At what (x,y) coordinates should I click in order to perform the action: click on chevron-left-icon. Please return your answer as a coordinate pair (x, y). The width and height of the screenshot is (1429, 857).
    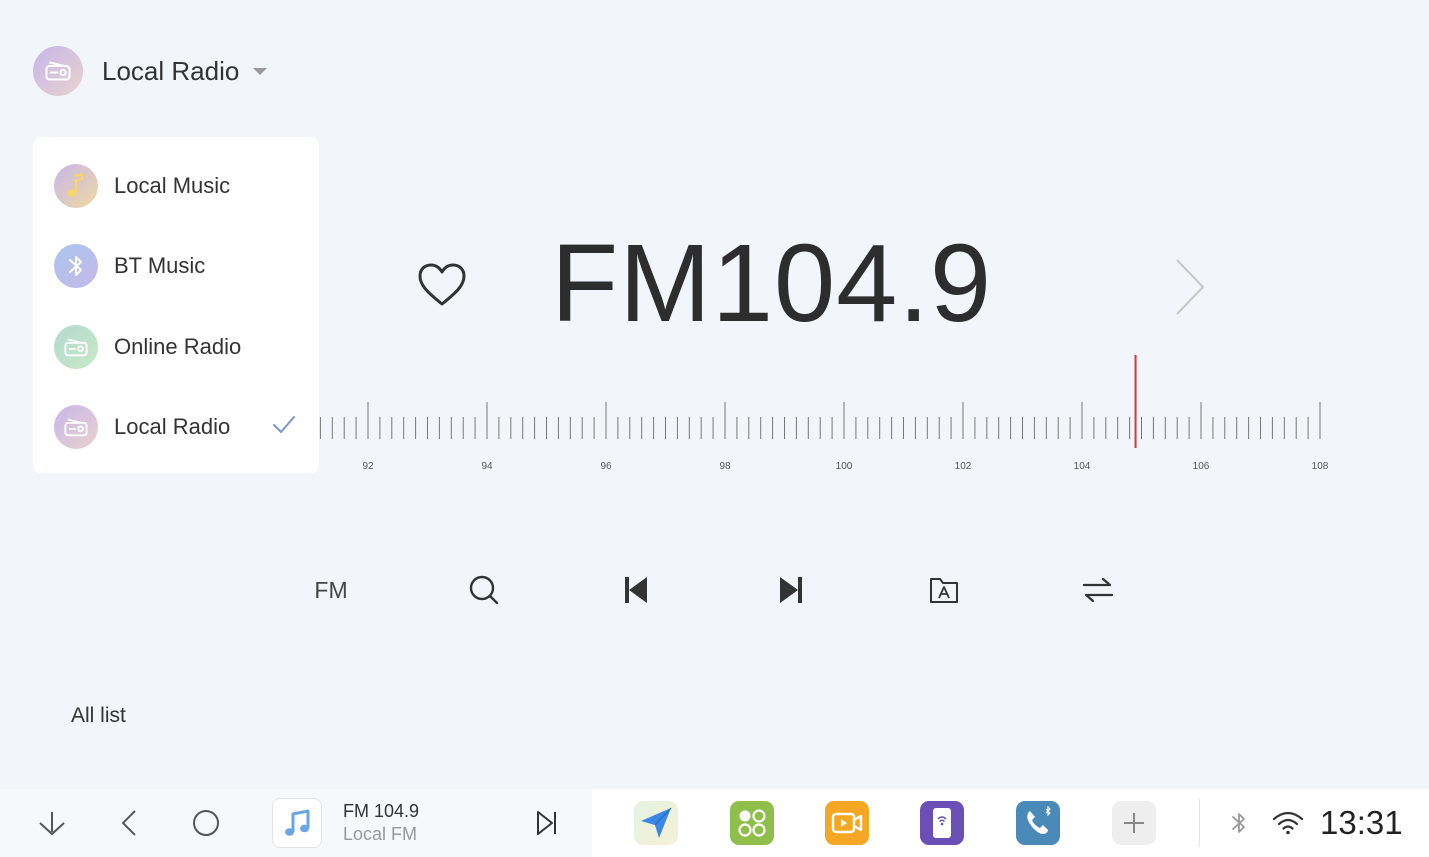
    Looking at the image, I should click on (128, 823).